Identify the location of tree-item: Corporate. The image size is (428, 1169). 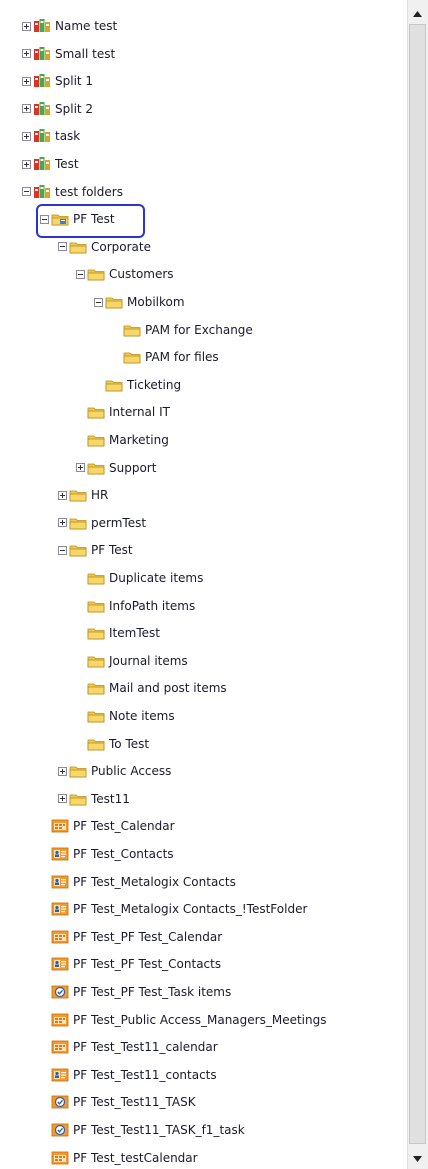
(104, 247).